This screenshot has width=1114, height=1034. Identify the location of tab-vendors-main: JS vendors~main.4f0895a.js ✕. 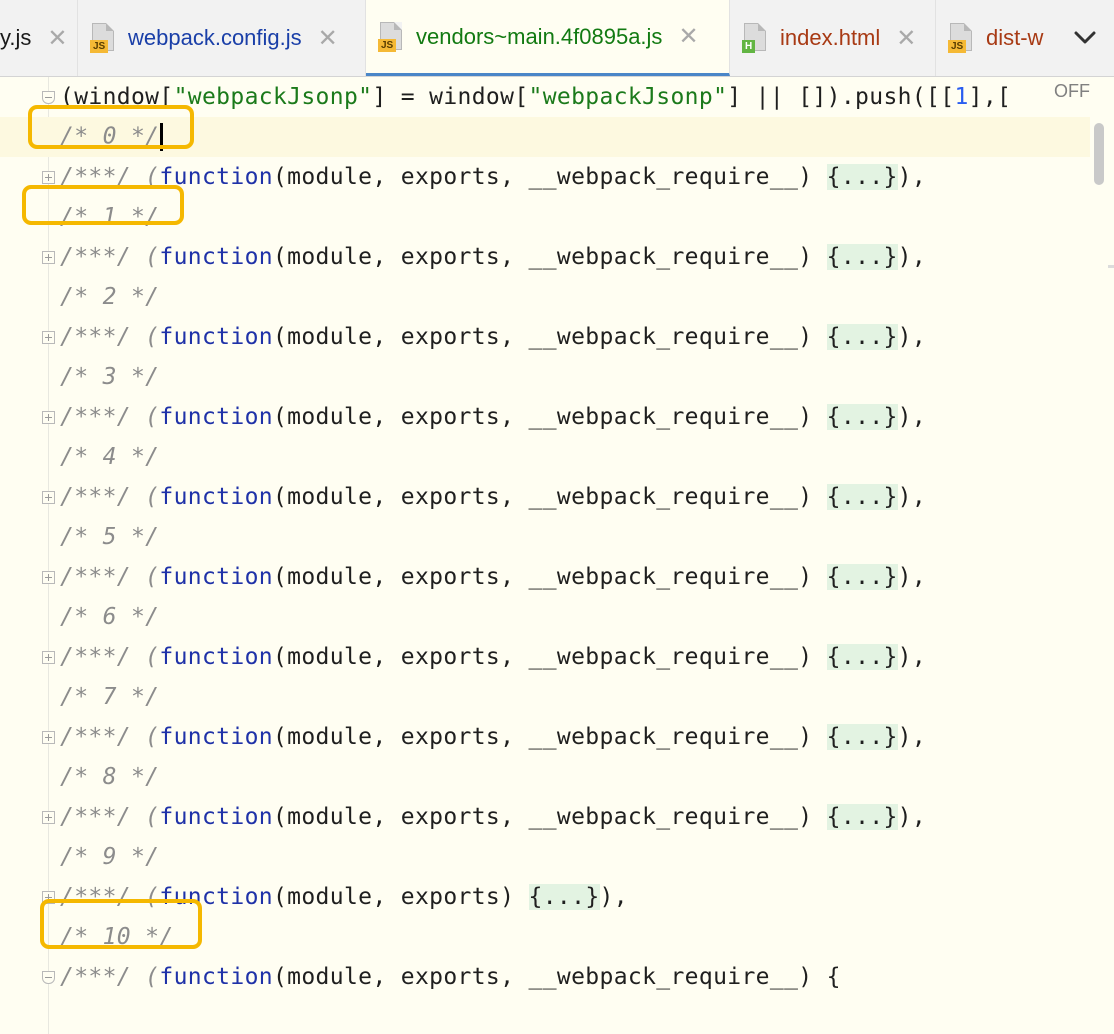
(548, 38).